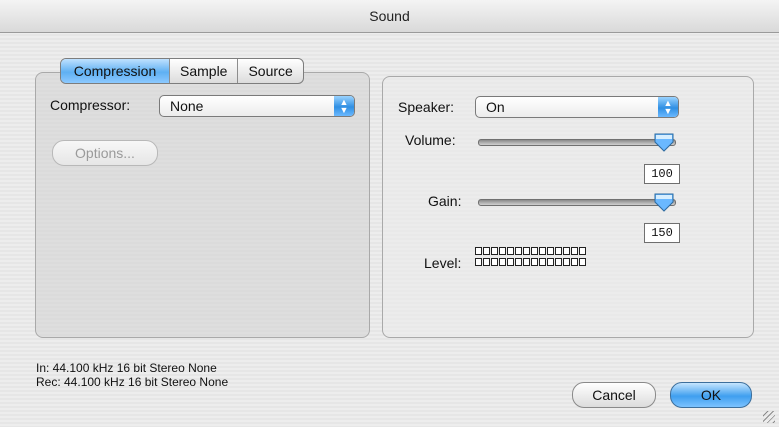 This screenshot has height=427, width=779. What do you see at coordinates (664, 202) in the screenshot?
I see `gain-slider-thumb` at bounding box center [664, 202].